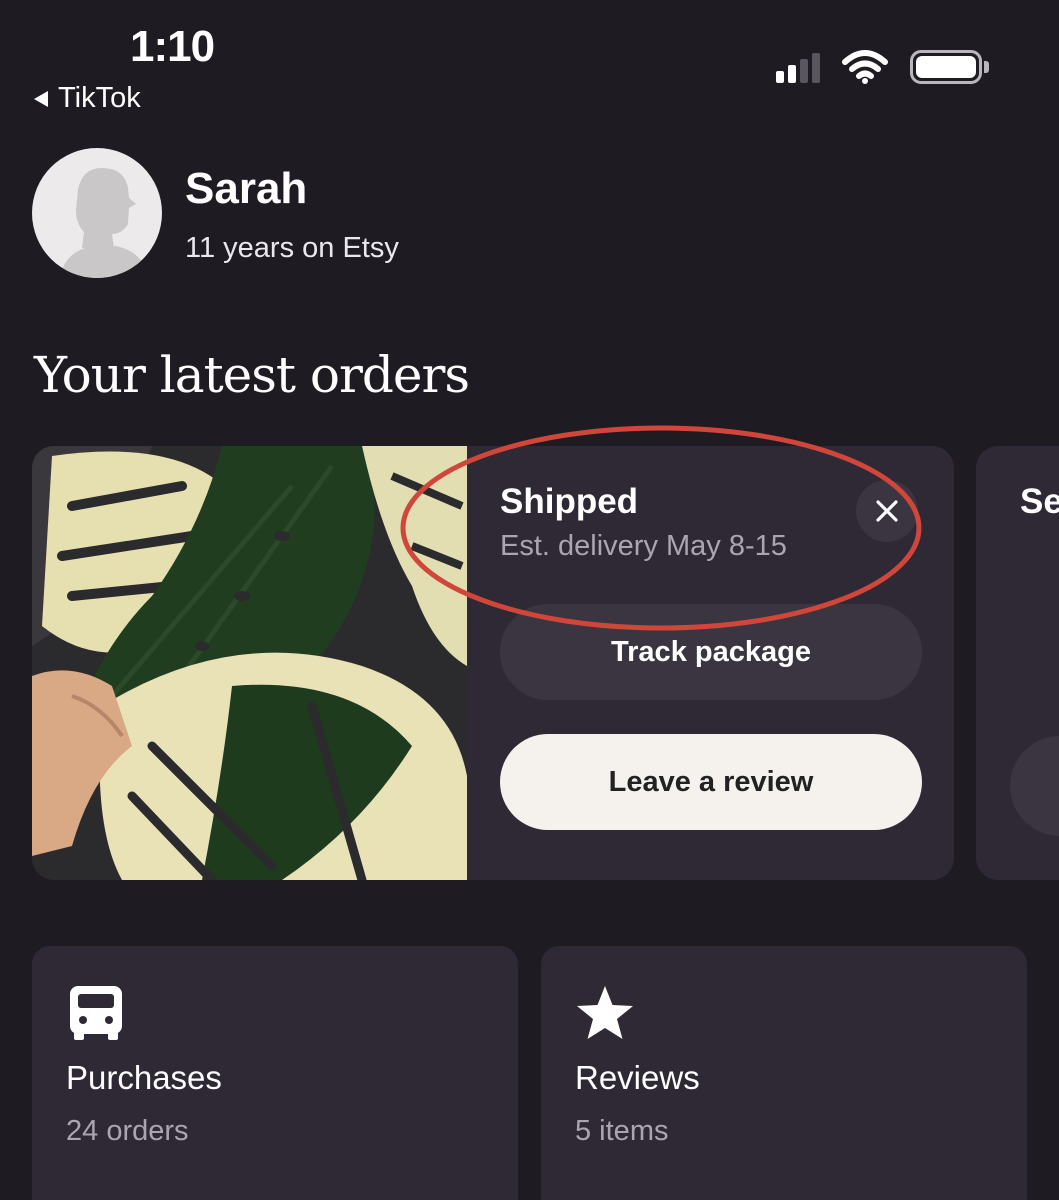  Describe the element at coordinates (1017, 663) in the screenshot. I see `next-order-card: Se` at that location.